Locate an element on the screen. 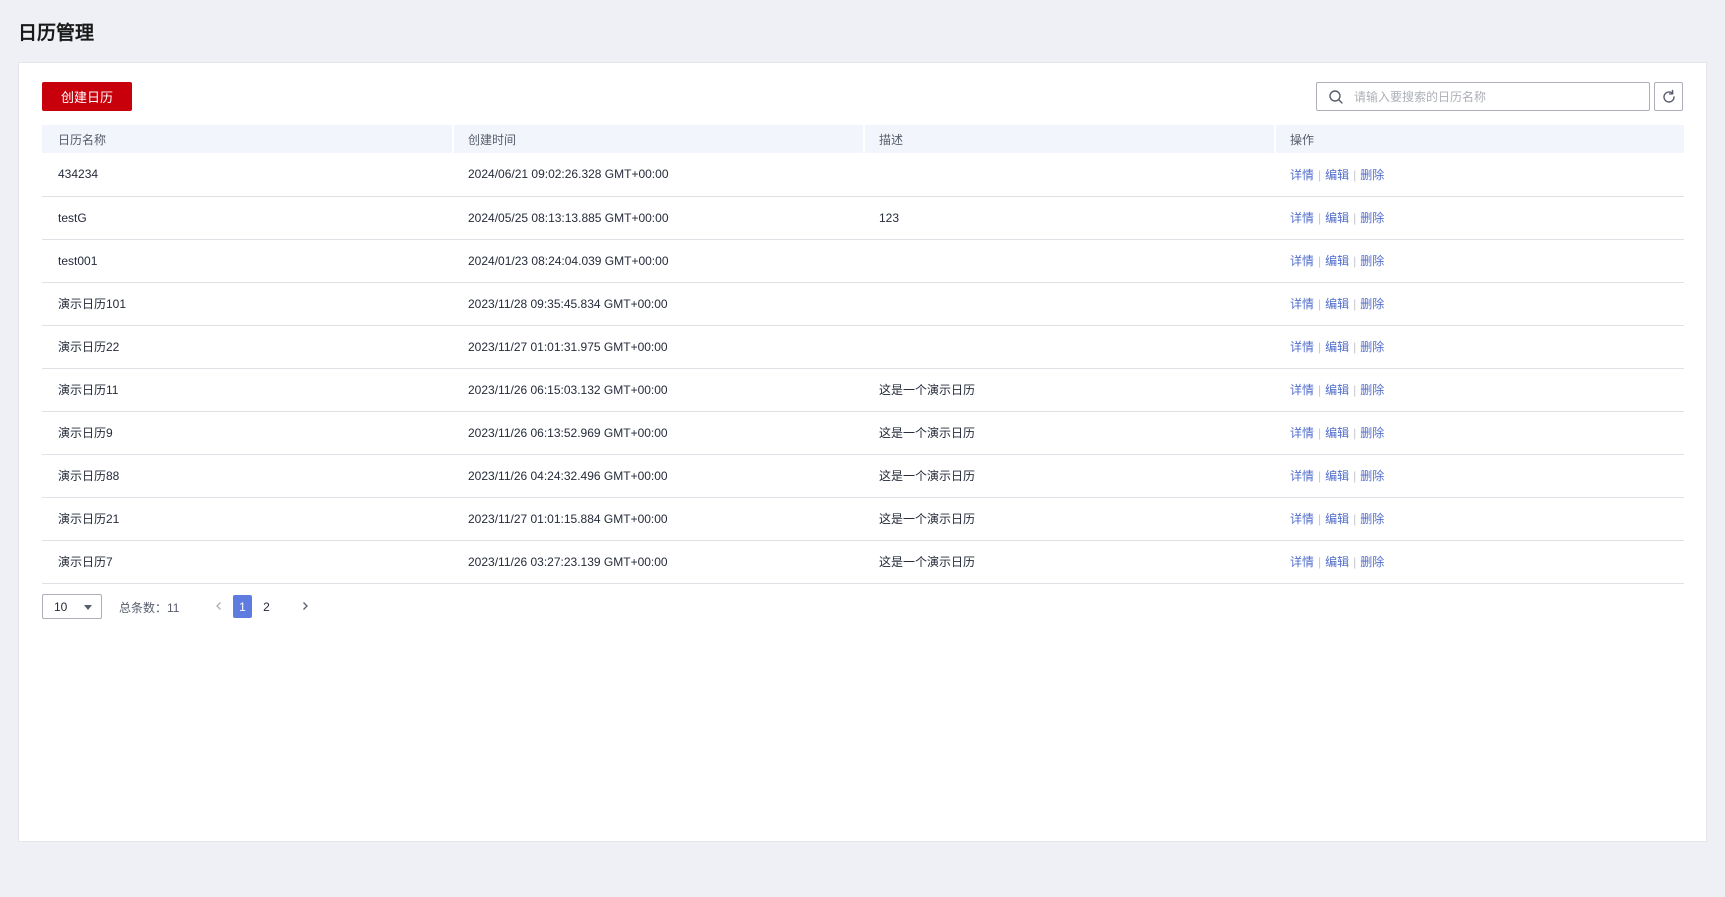  created-time: 2023/11/26 04:24:32.496 GMT+00:00 is located at coordinates (657, 476).